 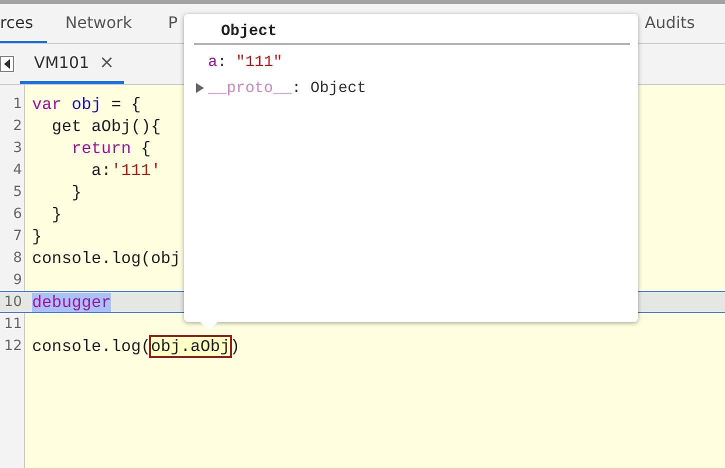 What do you see at coordinates (7, 64) in the screenshot?
I see `sidebar-toggle-icon` at bounding box center [7, 64].